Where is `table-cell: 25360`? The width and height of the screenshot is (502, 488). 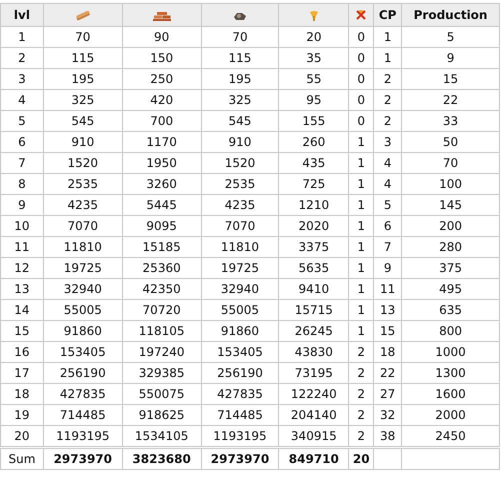 table-cell: 25360 is located at coordinates (162, 268).